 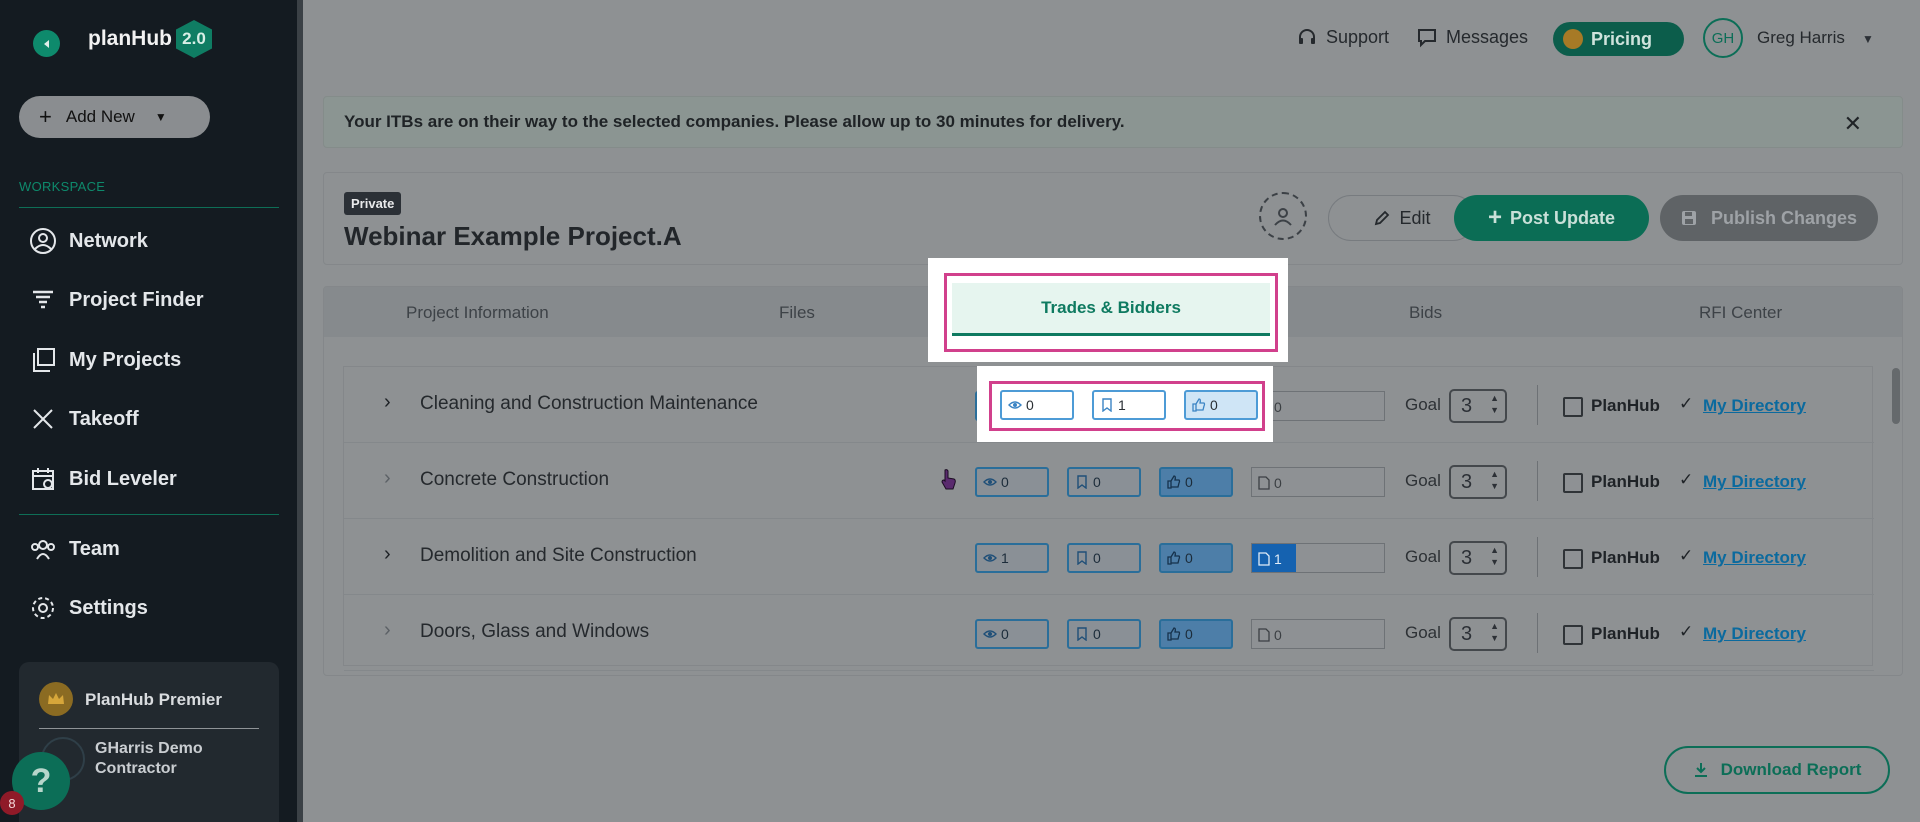 I want to click on documents-progress: 1, so click(x=1318, y=558).